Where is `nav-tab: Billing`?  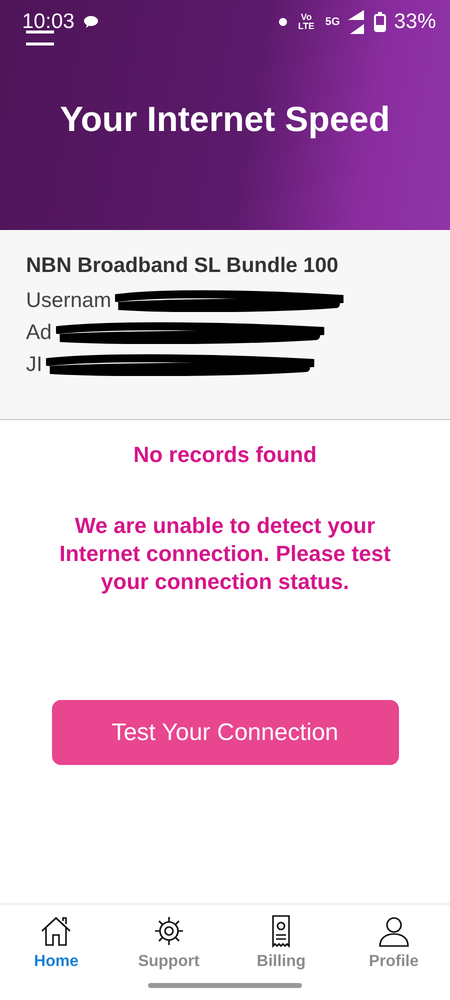
nav-tab: Billing is located at coordinates (281, 952).